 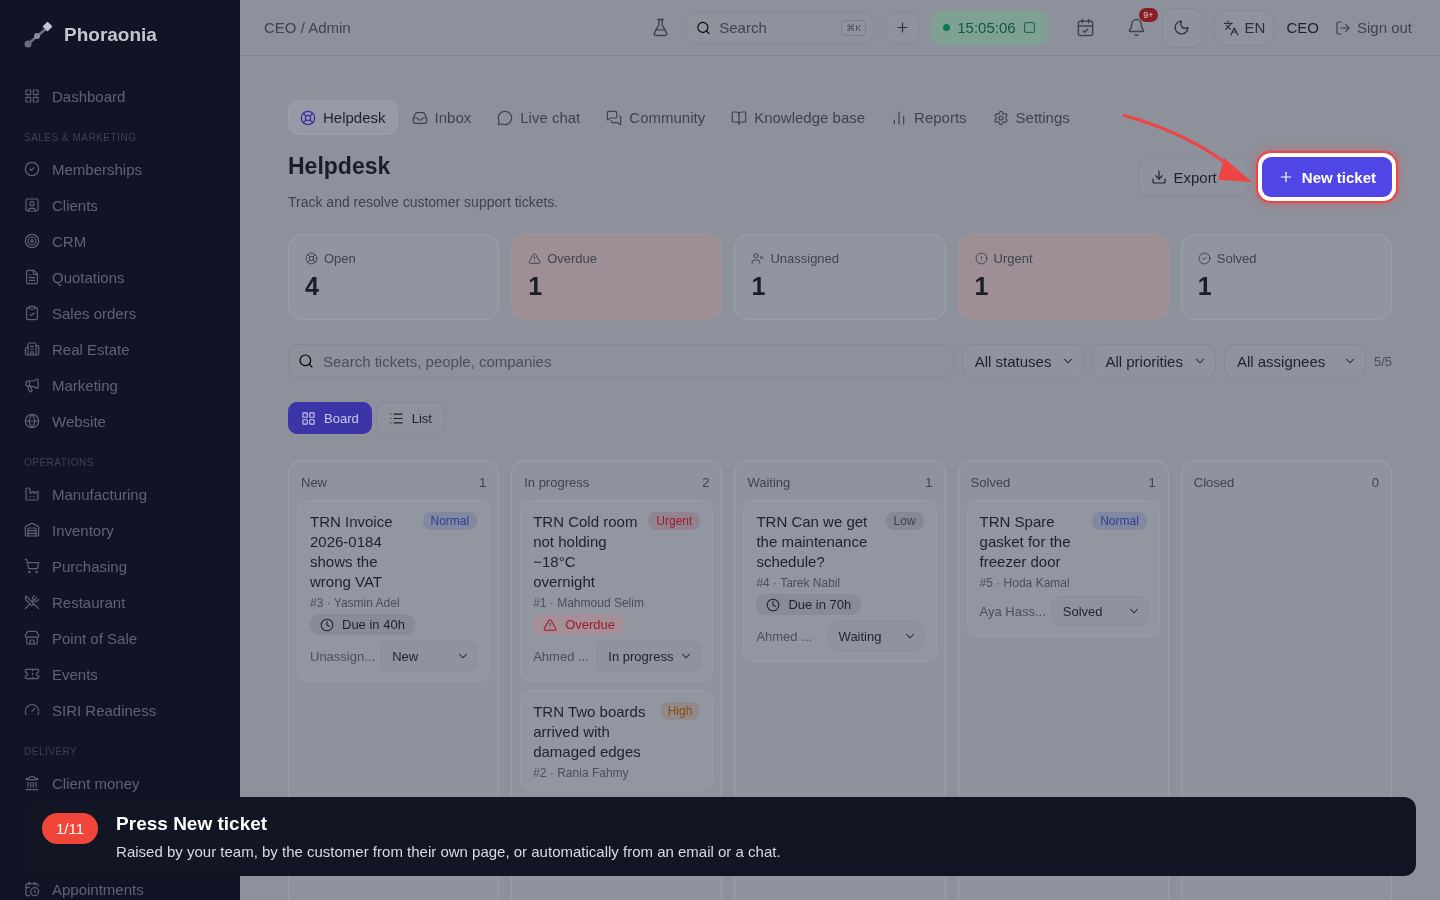 What do you see at coordinates (441, 117) in the screenshot?
I see `tab: Inbox` at bounding box center [441, 117].